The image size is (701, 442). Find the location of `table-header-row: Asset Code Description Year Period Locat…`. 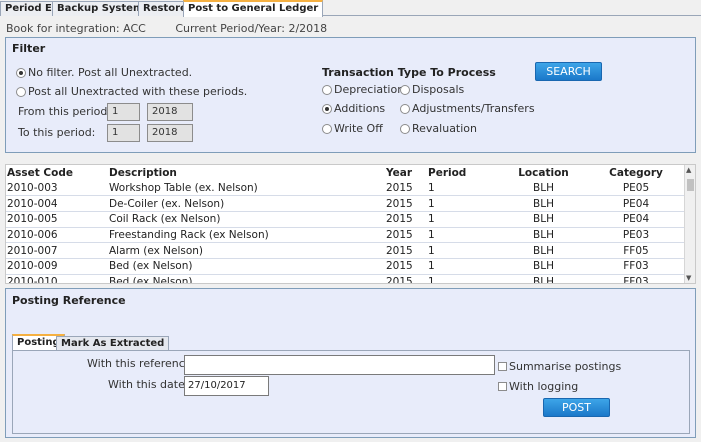

table-header-row: Asset Code Description Year Period Locat… is located at coordinates (346, 172).